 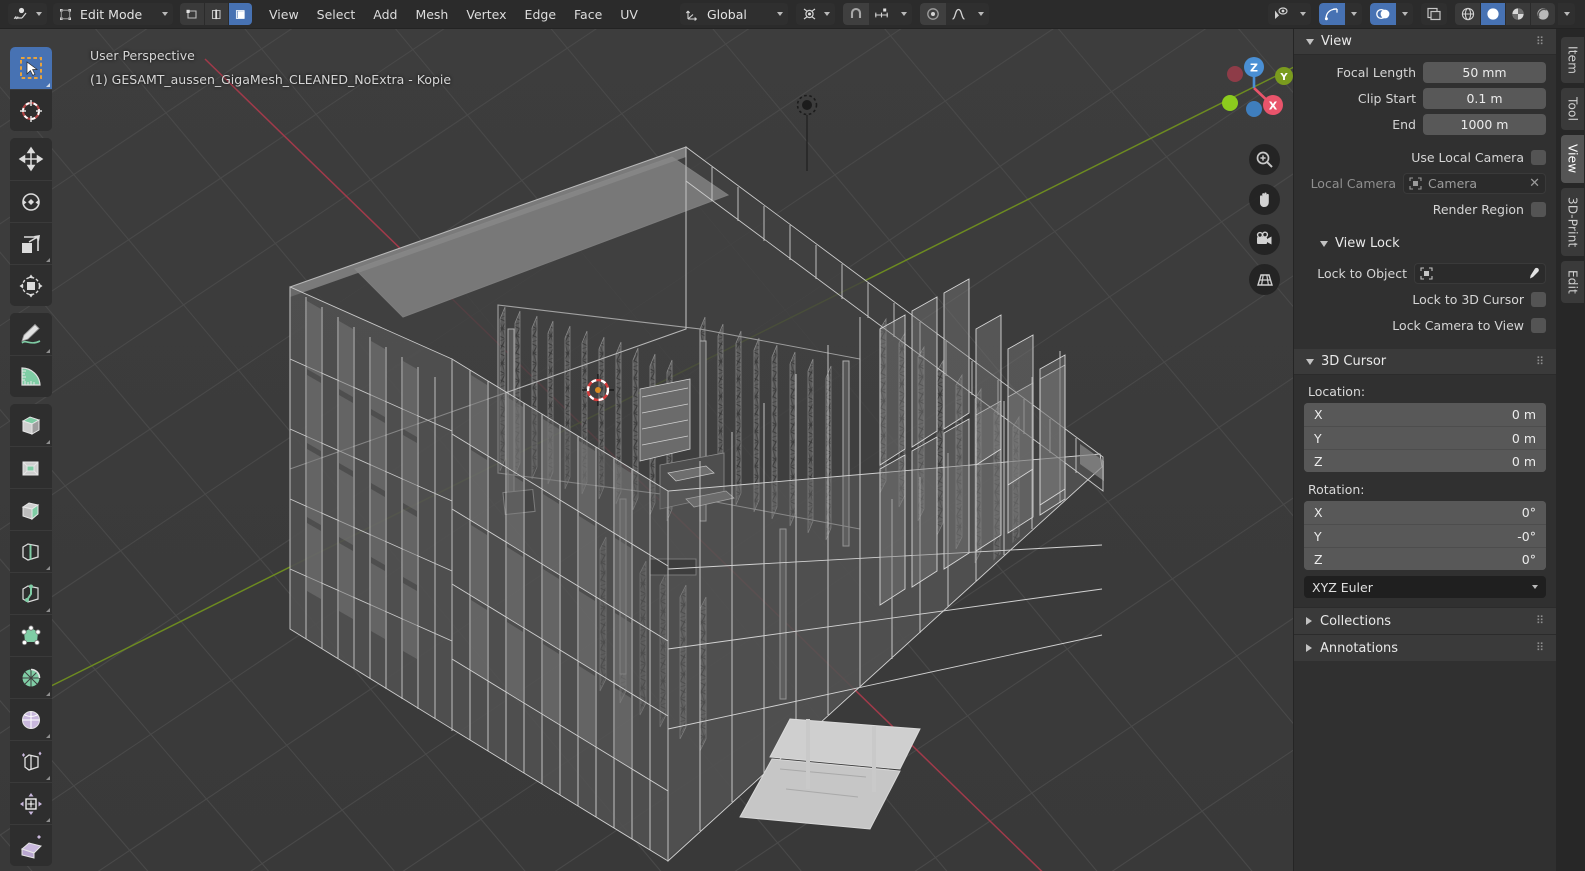 I want to click on shear-tool, so click(x=31, y=845).